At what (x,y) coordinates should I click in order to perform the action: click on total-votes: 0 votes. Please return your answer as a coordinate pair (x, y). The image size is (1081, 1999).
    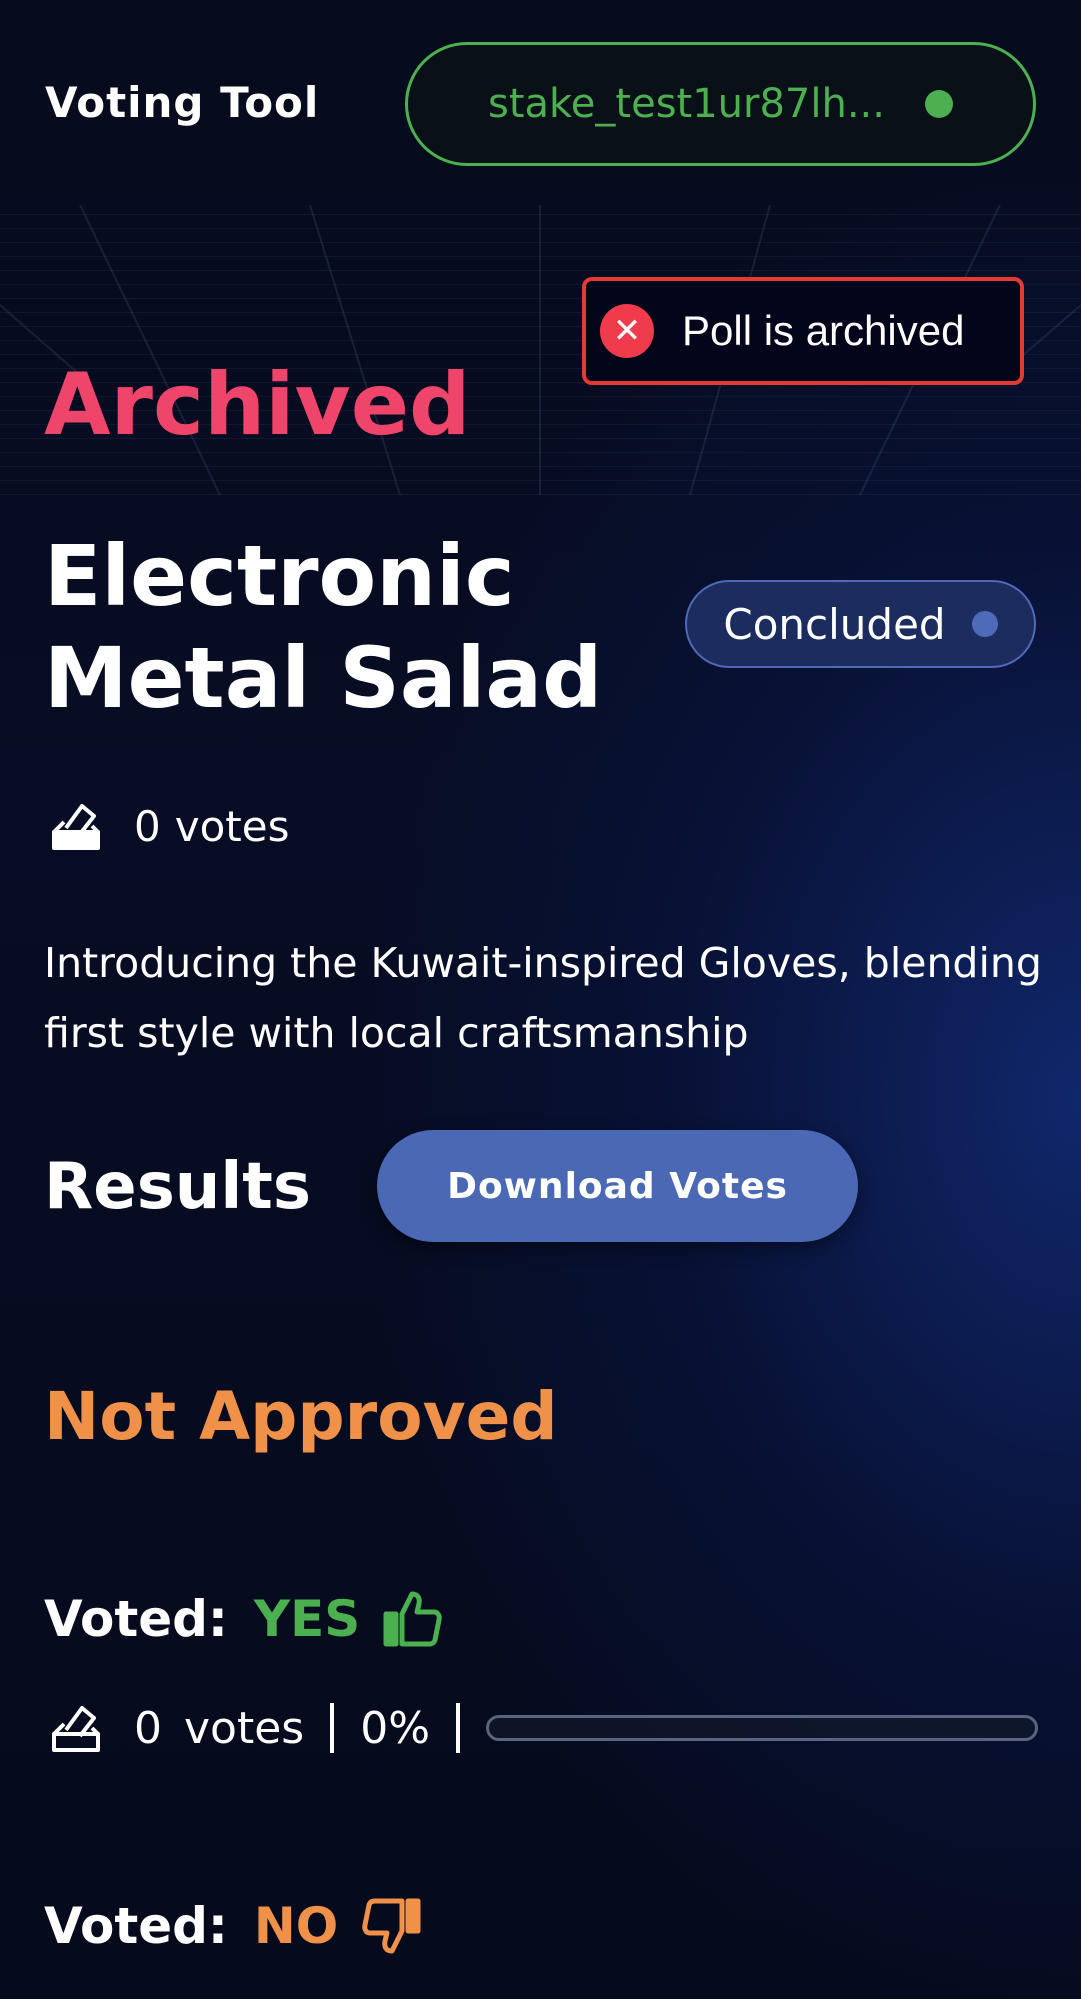
    Looking at the image, I should click on (168, 826).